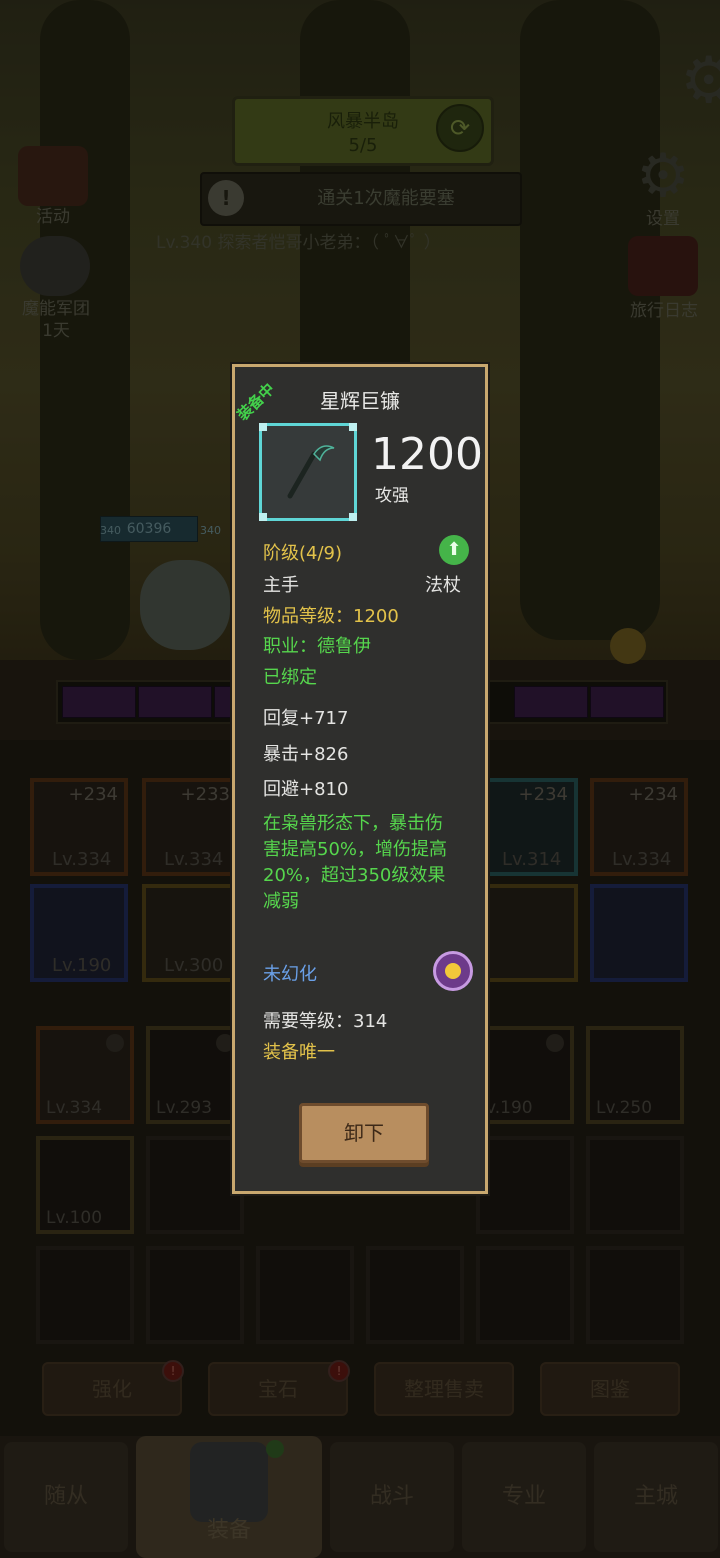  Describe the element at coordinates (290, 974) in the screenshot. I see `transmog-status: 未幻化` at that location.